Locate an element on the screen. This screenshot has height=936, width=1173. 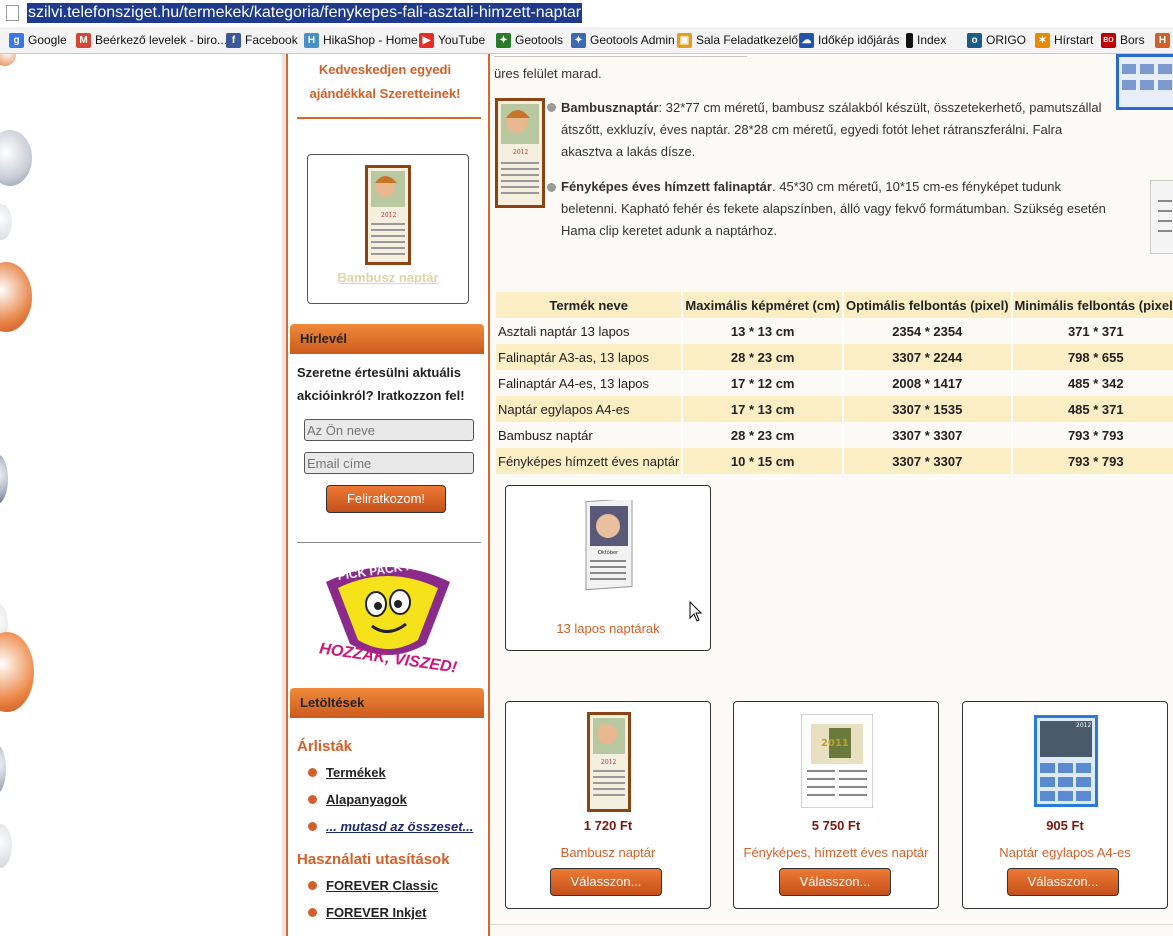
featured-product-label: Bambusz naptár is located at coordinates (388, 277).